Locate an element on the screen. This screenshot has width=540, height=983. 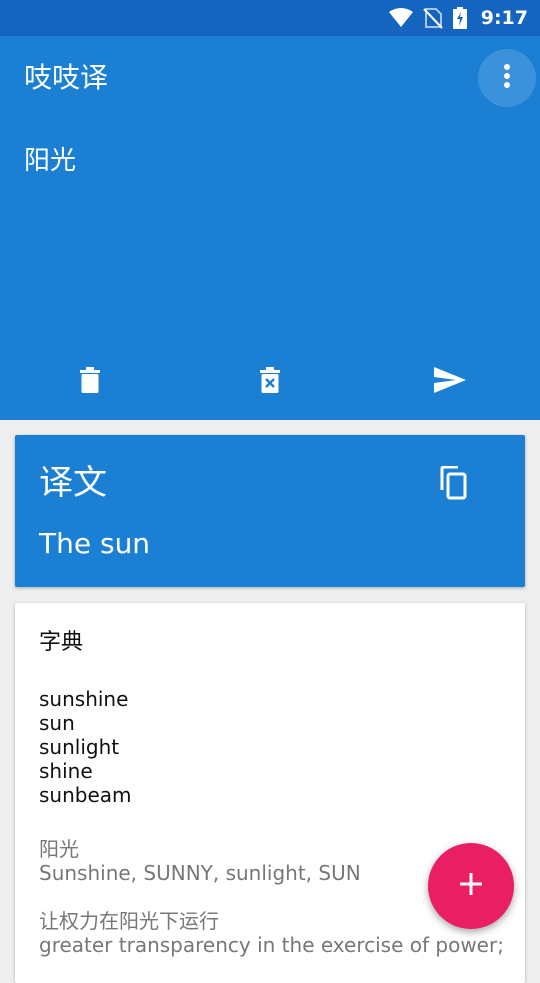
trash-icon is located at coordinates (90, 382).